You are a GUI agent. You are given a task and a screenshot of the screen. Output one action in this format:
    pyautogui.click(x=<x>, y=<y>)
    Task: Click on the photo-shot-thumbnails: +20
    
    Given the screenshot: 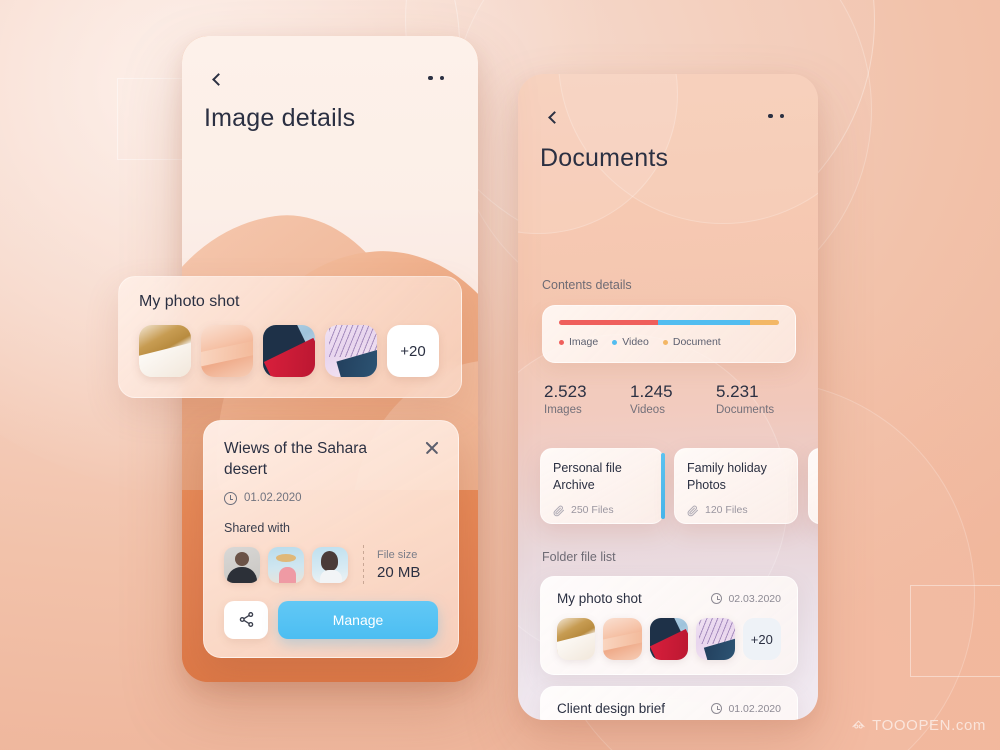 What is the action you would take?
    pyautogui.click(x=289, y=351)
    